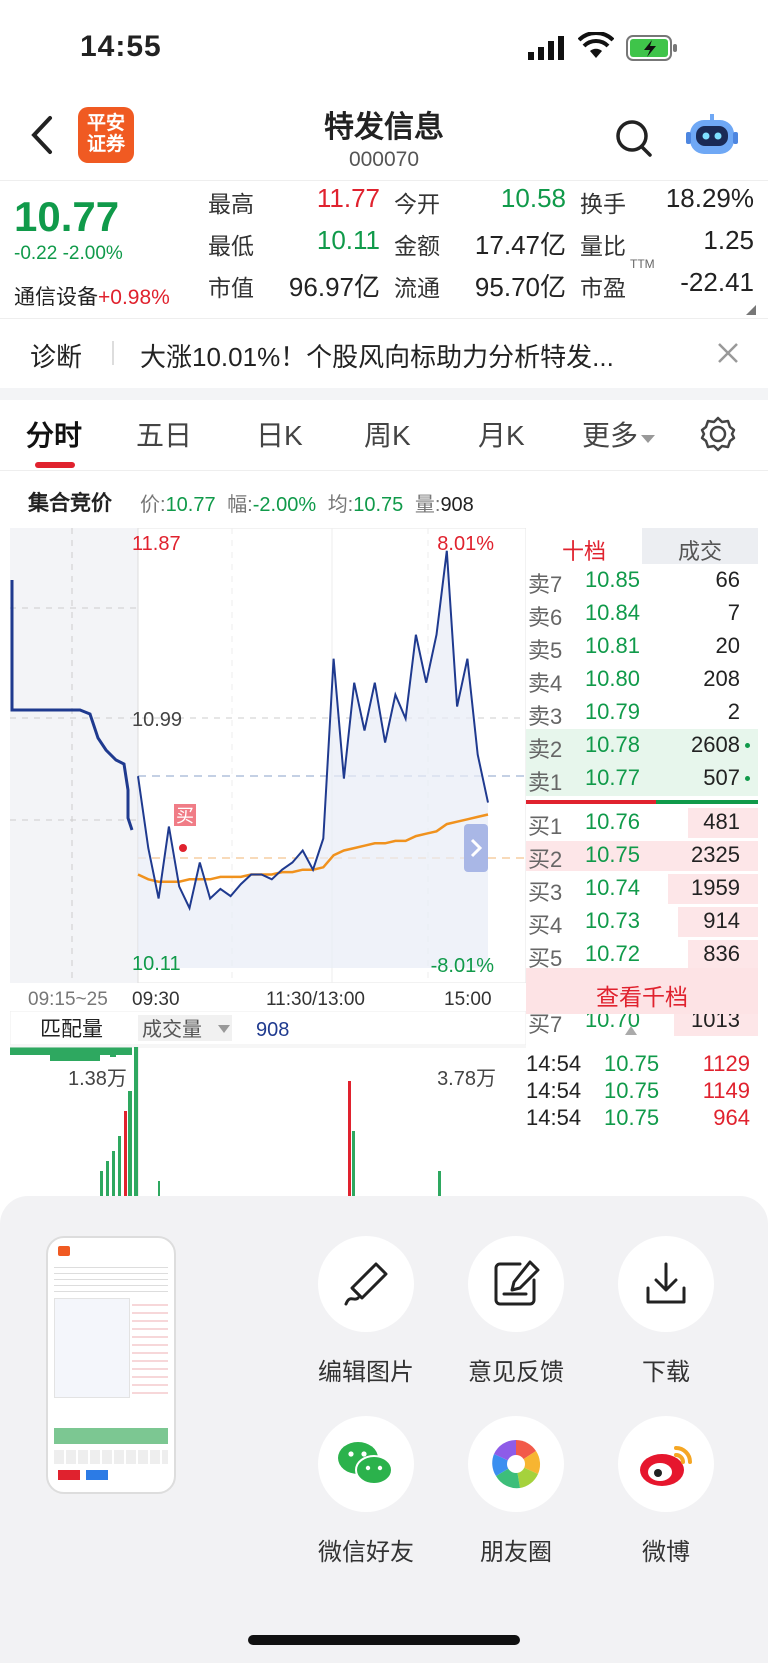  I want to click on industry-label: 通信设备, so click(56, 297).